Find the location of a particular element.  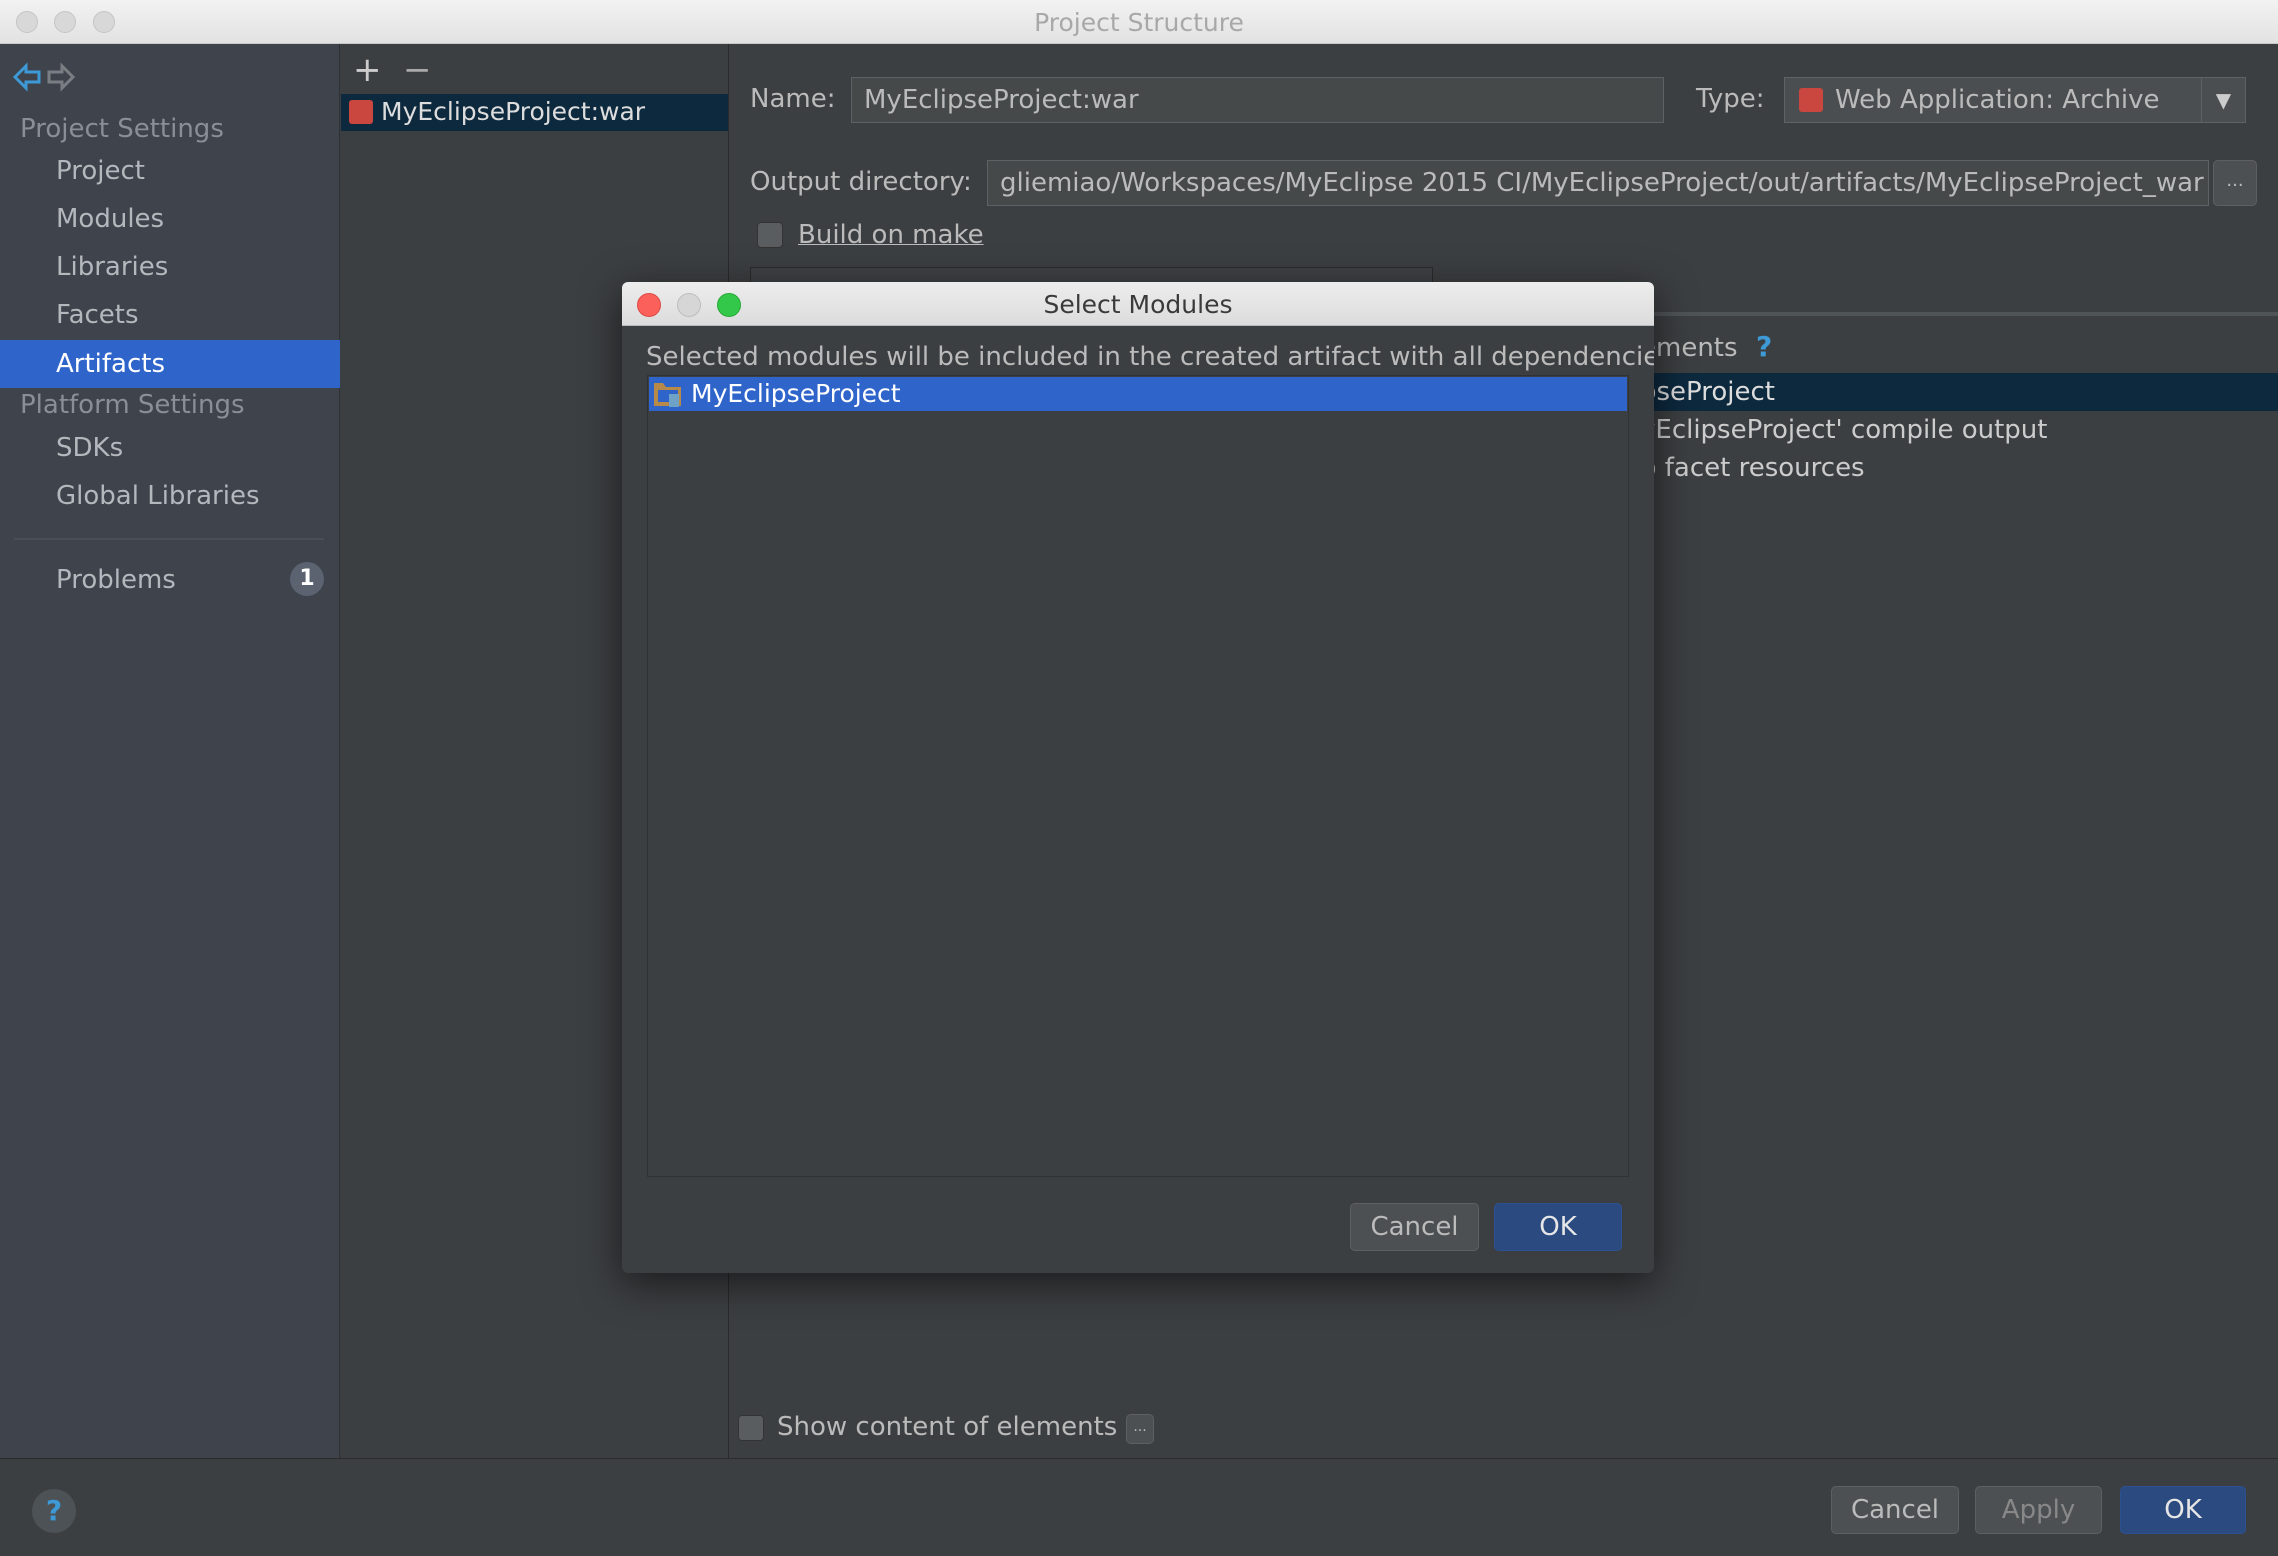

sidebar-item-sdks: SDKs is located at coordinates (170, 448).